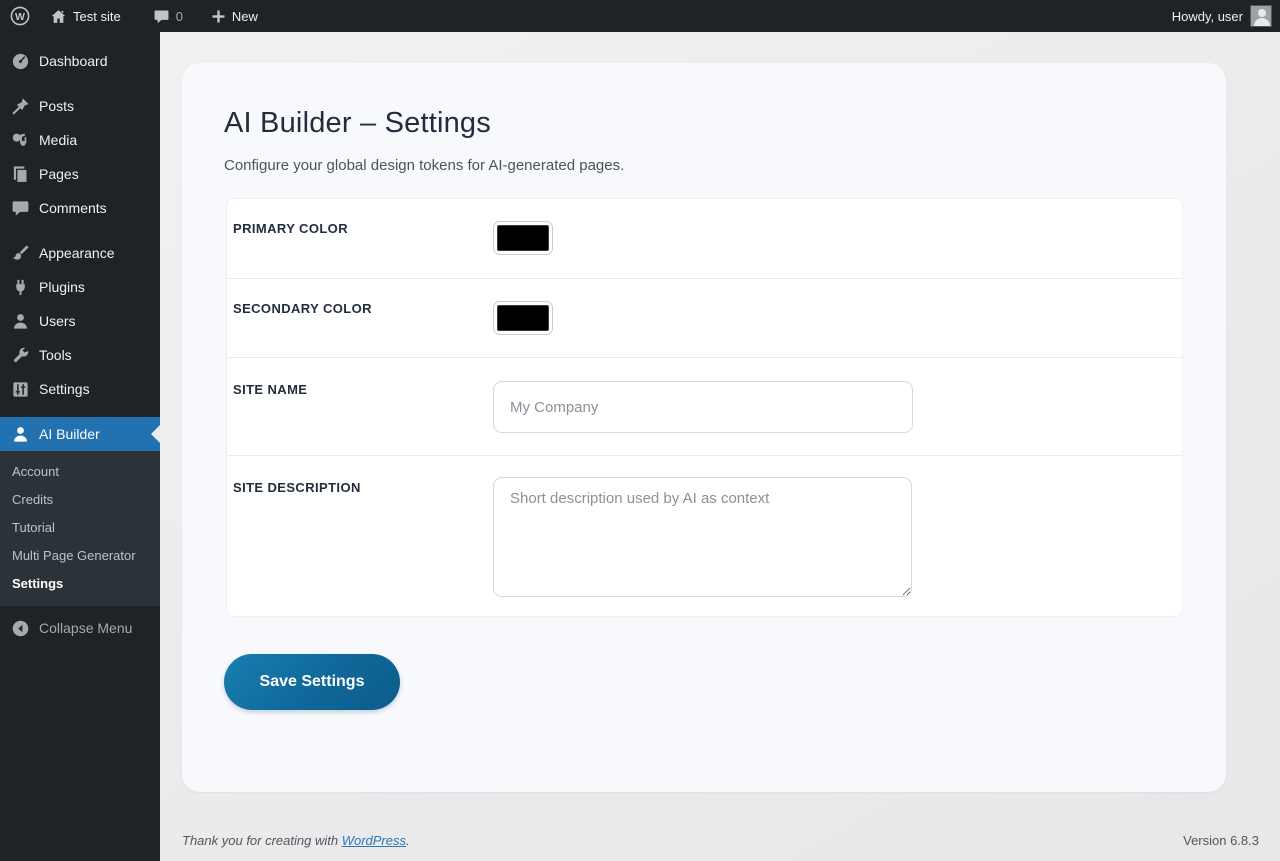 Image resolution: width=1280 pixels, height=861 pixels. What do you see at coordinates (62, 287) in the screenshot?
I see `sidebar-item-label: Plugins` at bounding box center [62, 287].